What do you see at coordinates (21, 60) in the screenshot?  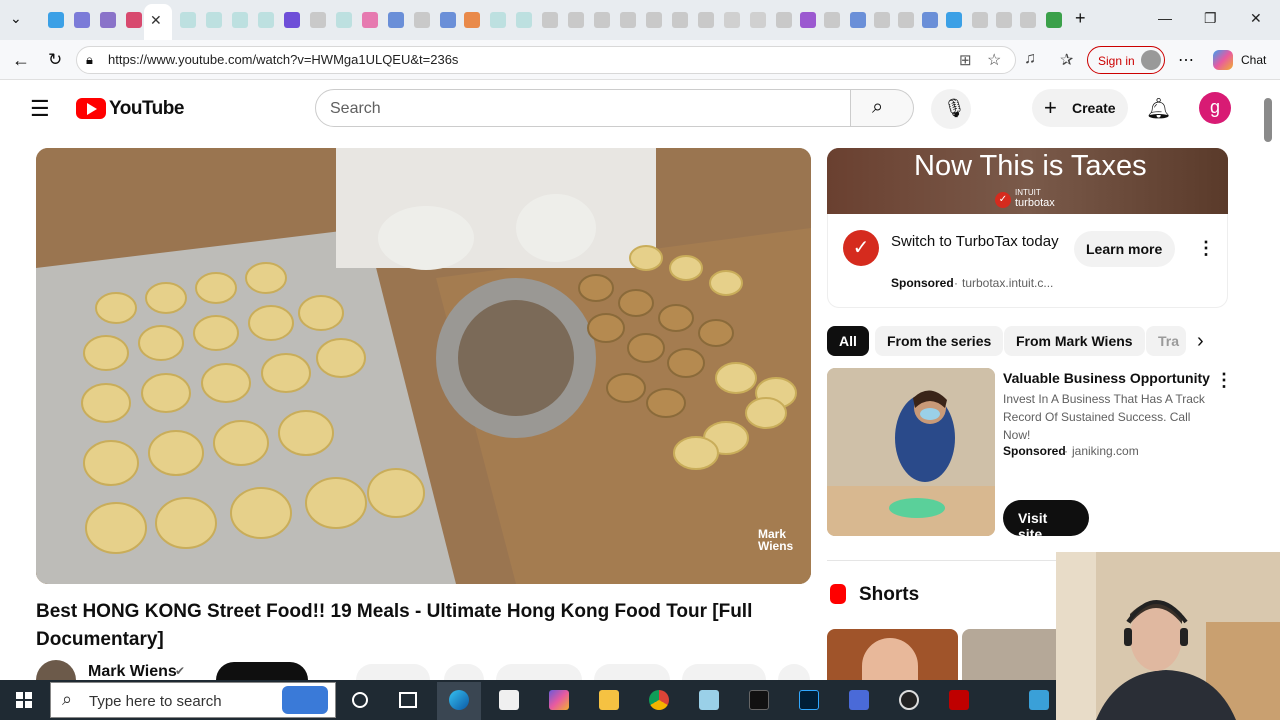 I see `back-icon: ←` at bounding box center [21, 60].